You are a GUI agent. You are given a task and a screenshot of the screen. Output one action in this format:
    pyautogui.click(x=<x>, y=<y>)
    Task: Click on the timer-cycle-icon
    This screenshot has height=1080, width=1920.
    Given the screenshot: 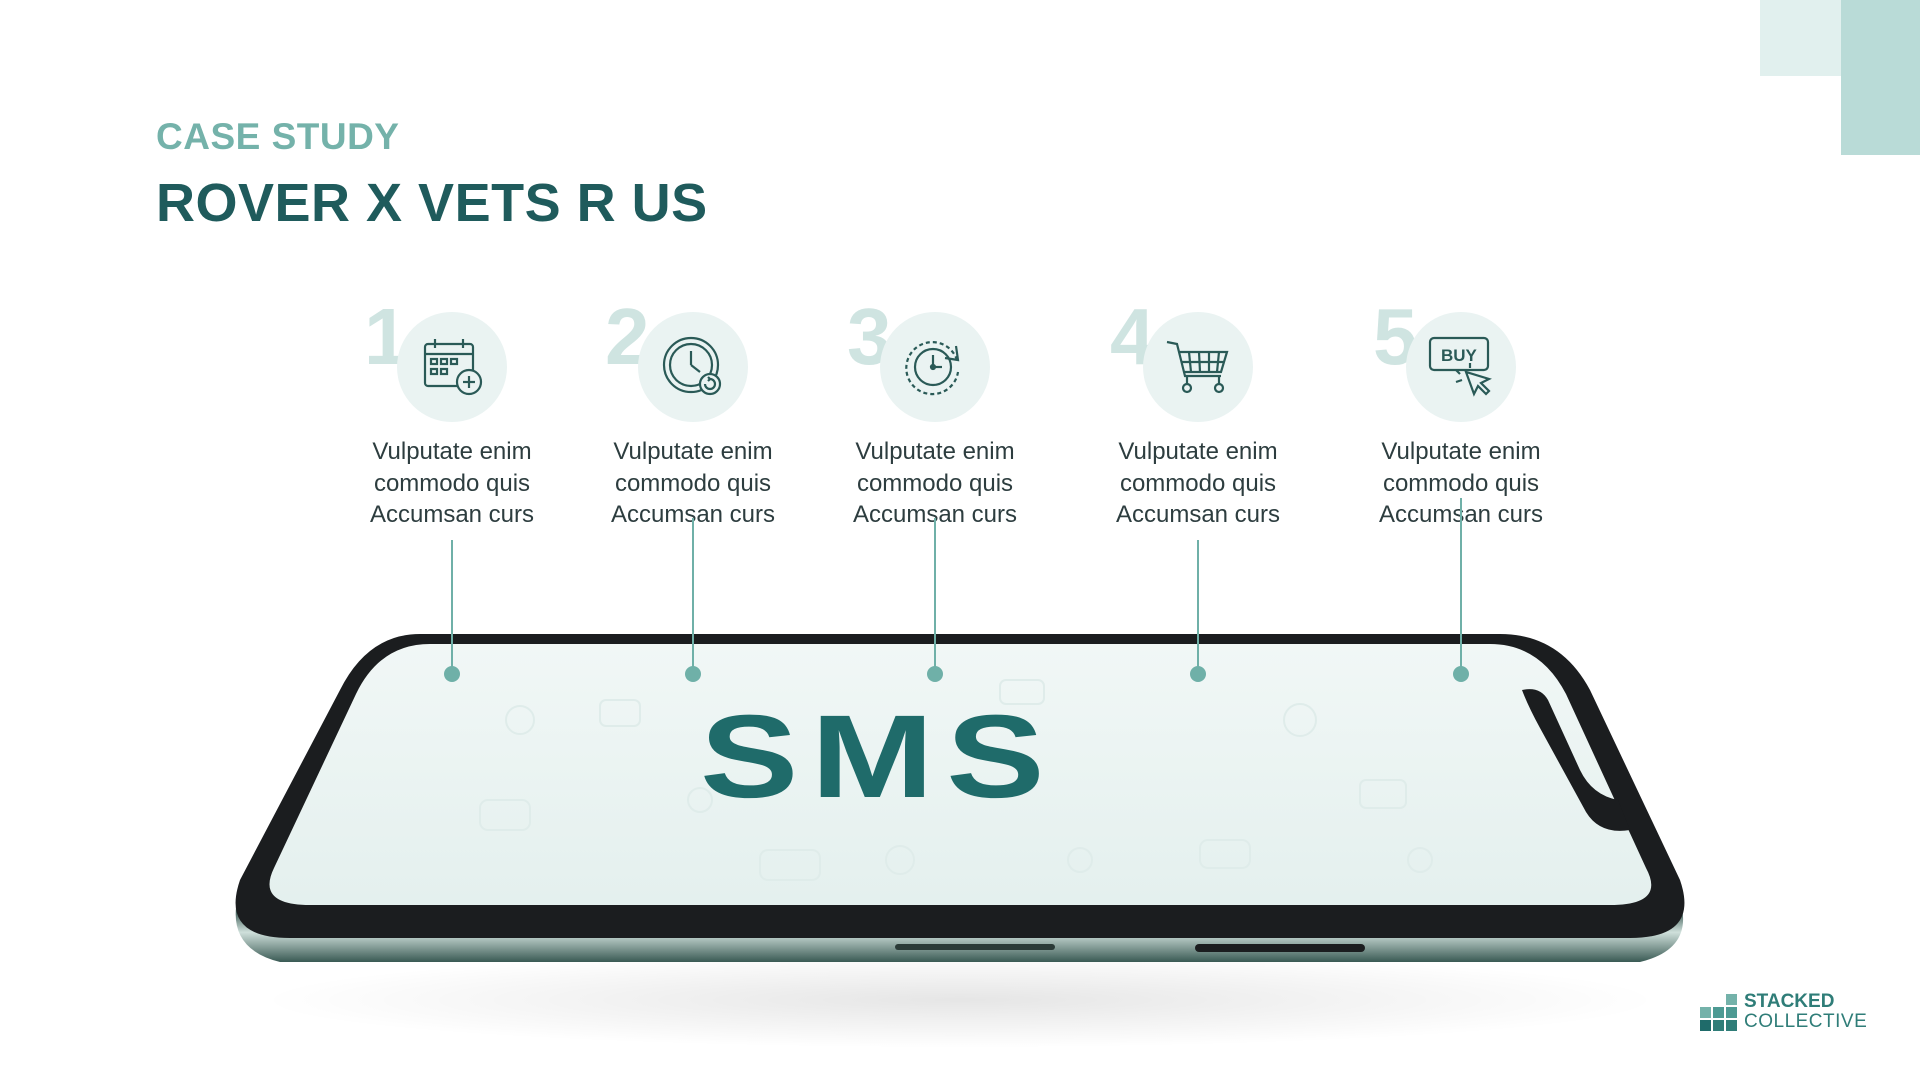 What is the action you would take?
    pyautogui.click(x=932, y=368)
    